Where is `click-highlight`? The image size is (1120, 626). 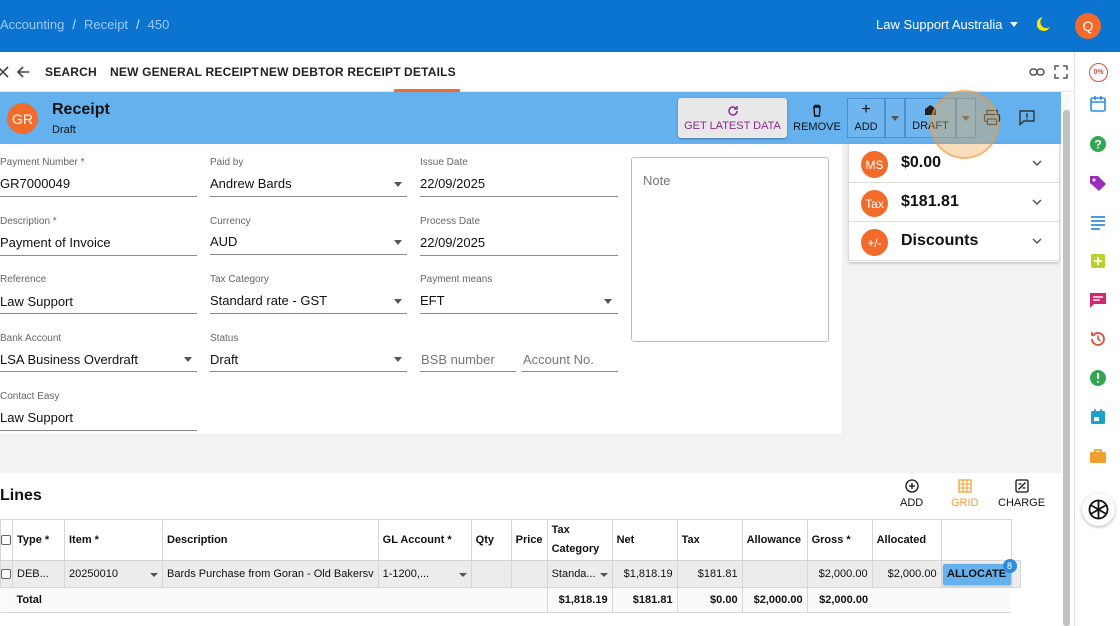 click-highlight is located at coordinates (964, 124).